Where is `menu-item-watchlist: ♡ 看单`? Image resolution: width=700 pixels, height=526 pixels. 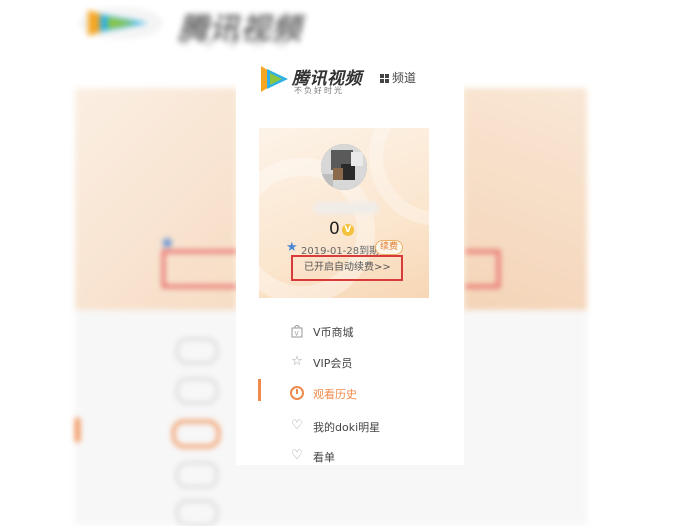
menu-item-watchlist: ♡ 看单 is located at coordinates (354, 455).